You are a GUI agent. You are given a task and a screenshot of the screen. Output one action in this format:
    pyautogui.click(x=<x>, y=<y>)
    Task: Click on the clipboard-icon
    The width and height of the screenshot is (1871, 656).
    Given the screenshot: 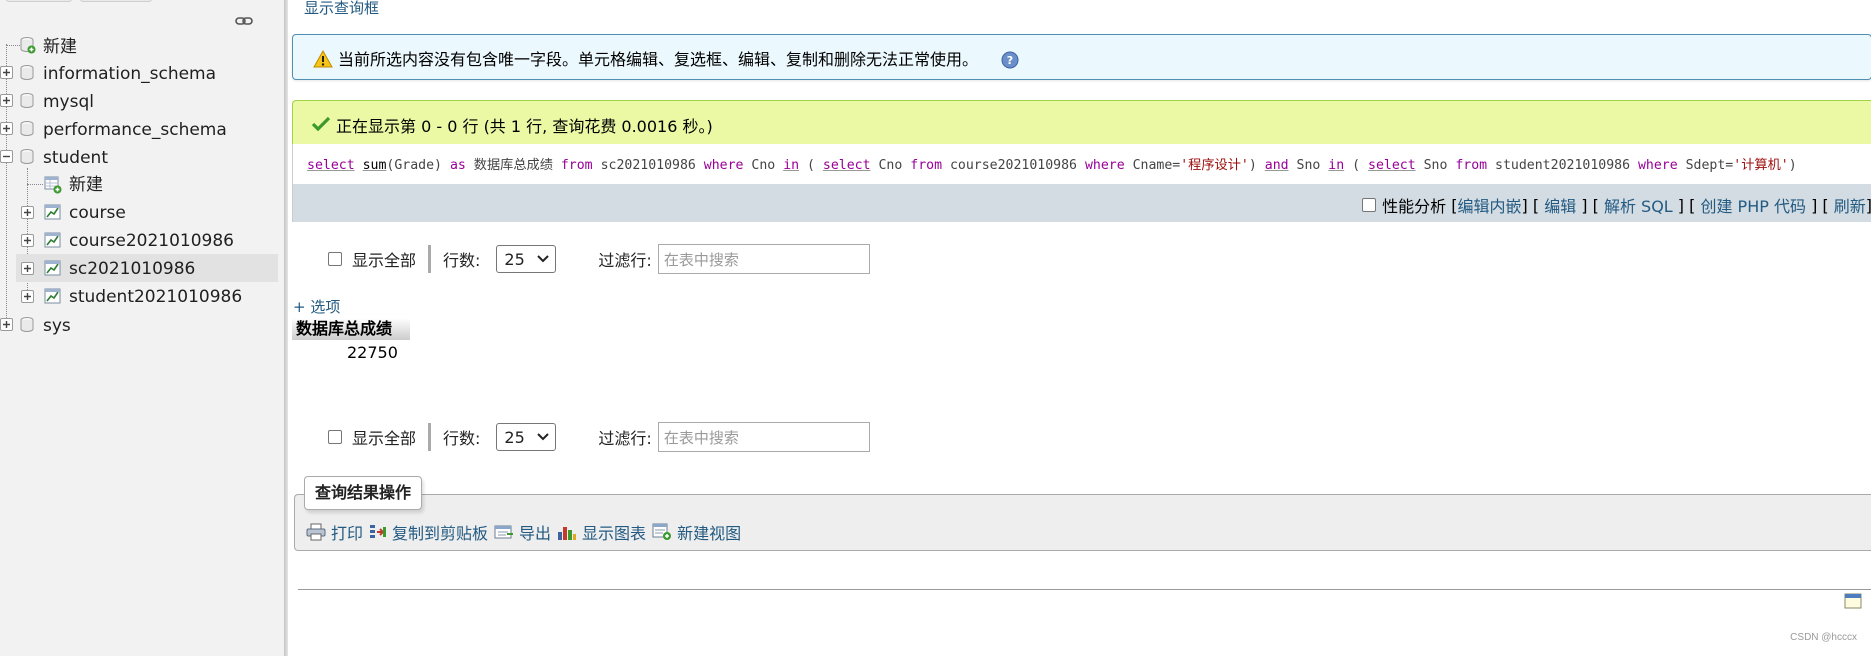 What is the action you would take?
    pyautogui.click(x=378, y=531)
    